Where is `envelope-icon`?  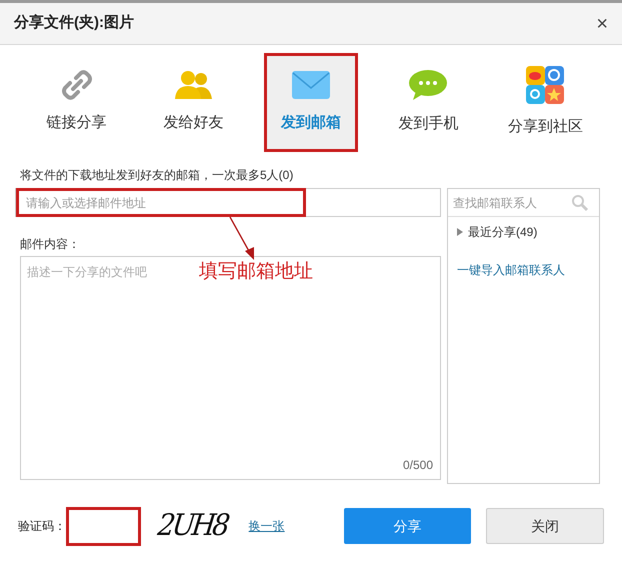 envelope-icon is located at coordinates (311, 85).